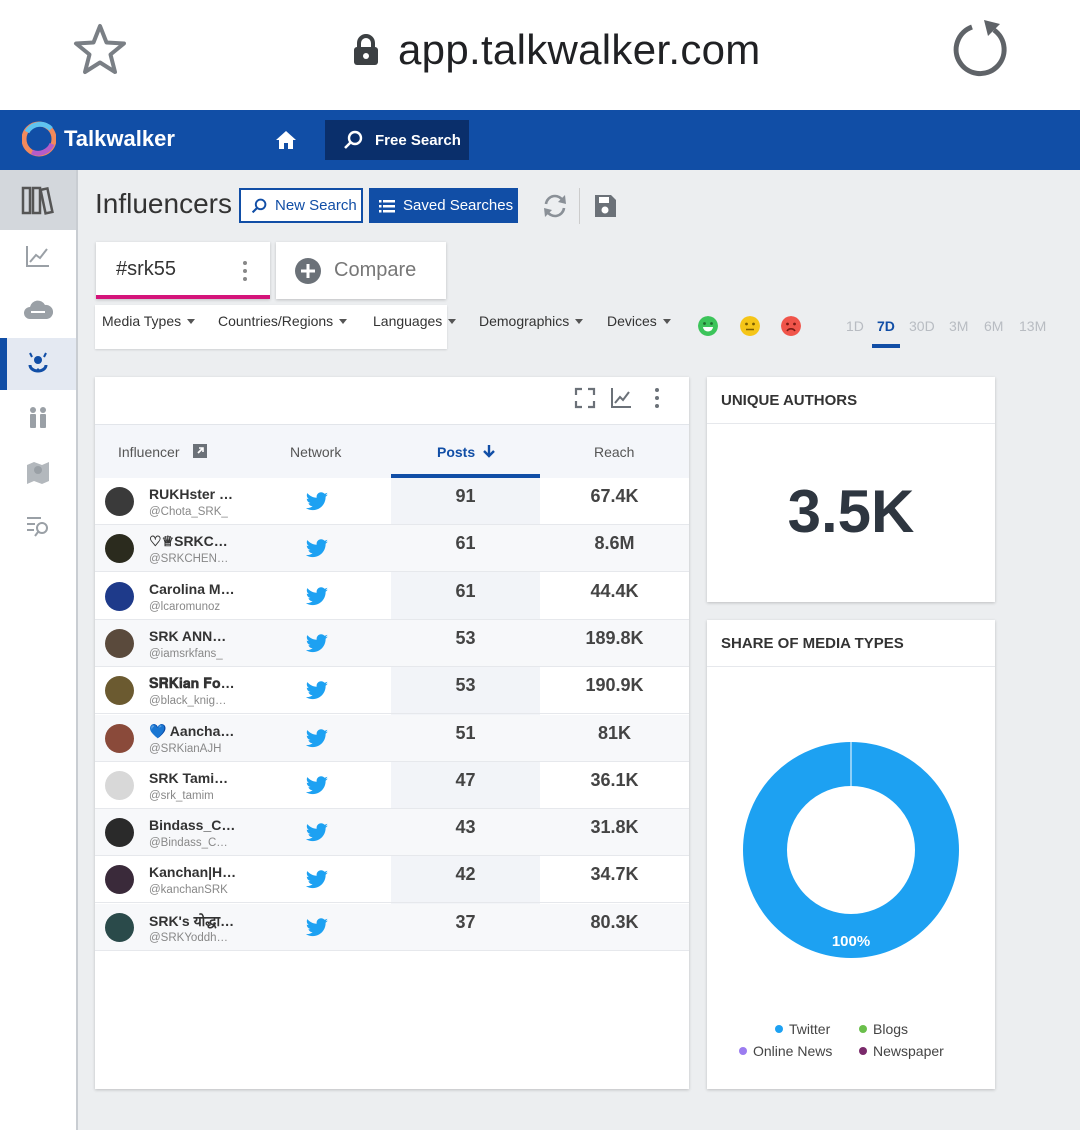 The width and height of the screenshot is (1080, 1130). I want to click on legend-newspaper: Newspaper, so click(901, 1051).